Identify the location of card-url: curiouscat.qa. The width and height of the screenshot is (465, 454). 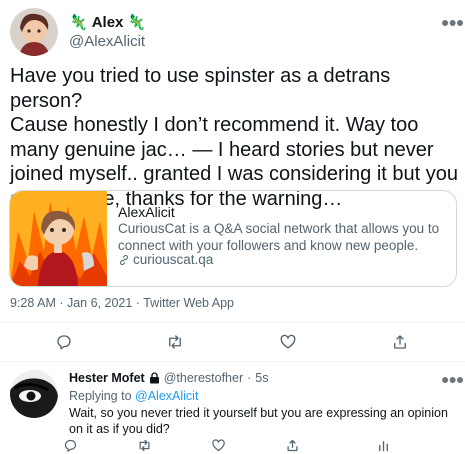
(165, 259).